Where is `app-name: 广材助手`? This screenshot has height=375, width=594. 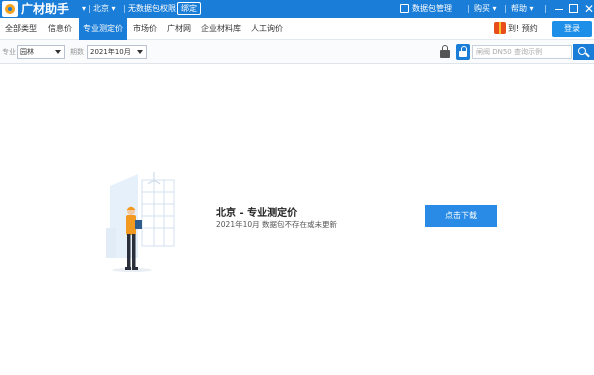 app-name: 广材助手 is located at coordinates (45, 9).